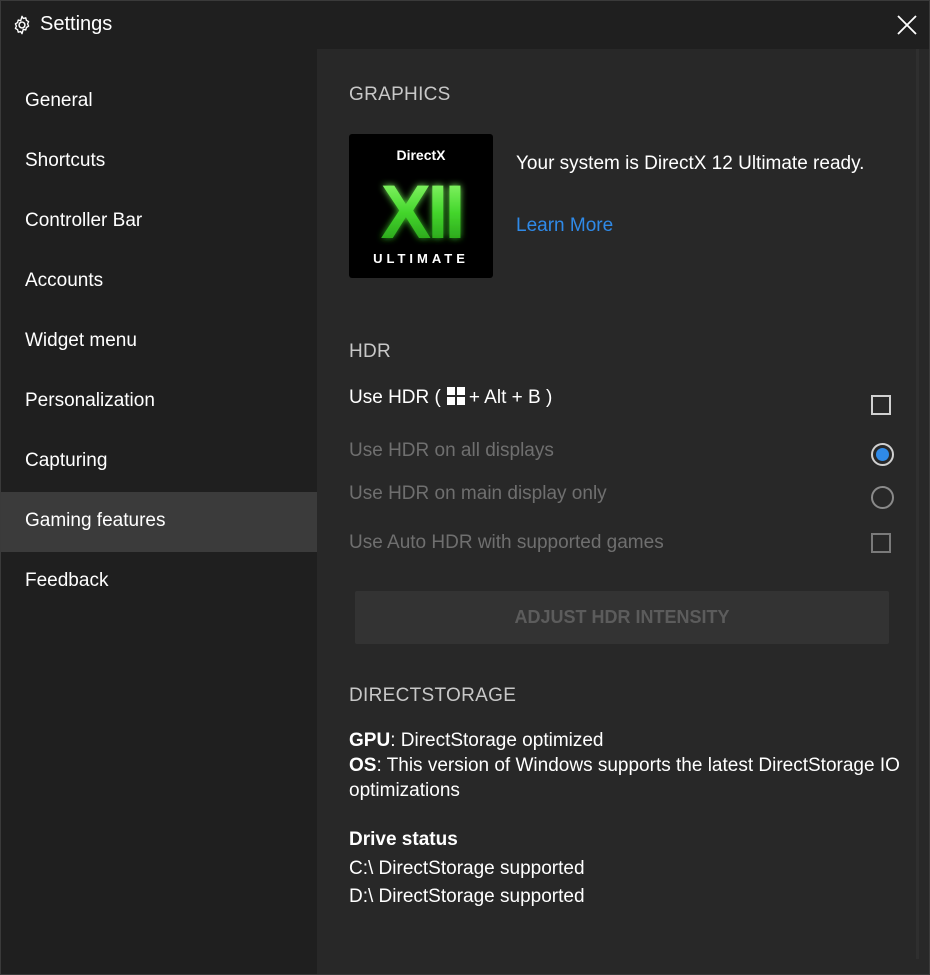  What do you see at coordinates (400, 94) in the screenshot?
I see `graphics-heading: GRAPHICS` at bounding box center [400, 94].